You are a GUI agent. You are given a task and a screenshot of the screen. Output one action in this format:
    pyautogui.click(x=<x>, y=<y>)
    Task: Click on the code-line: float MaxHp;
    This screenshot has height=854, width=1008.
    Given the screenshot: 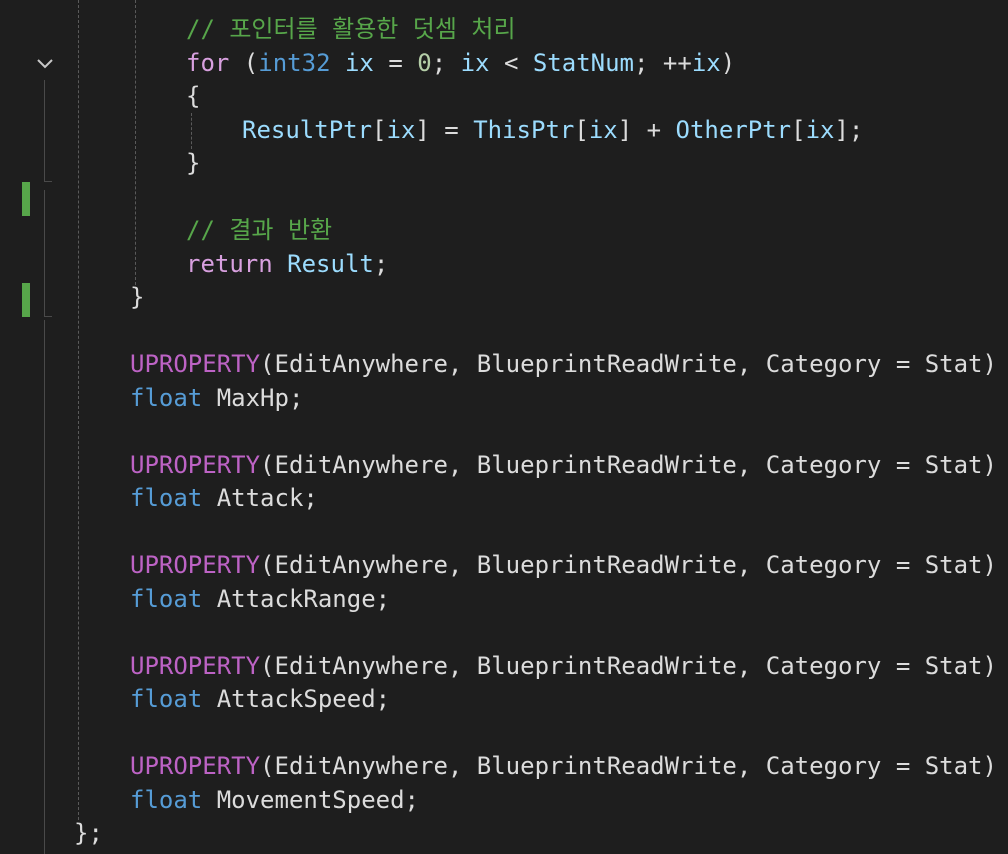 What is the action you would take?
    pyautogui.click(x=504, y=398)
    